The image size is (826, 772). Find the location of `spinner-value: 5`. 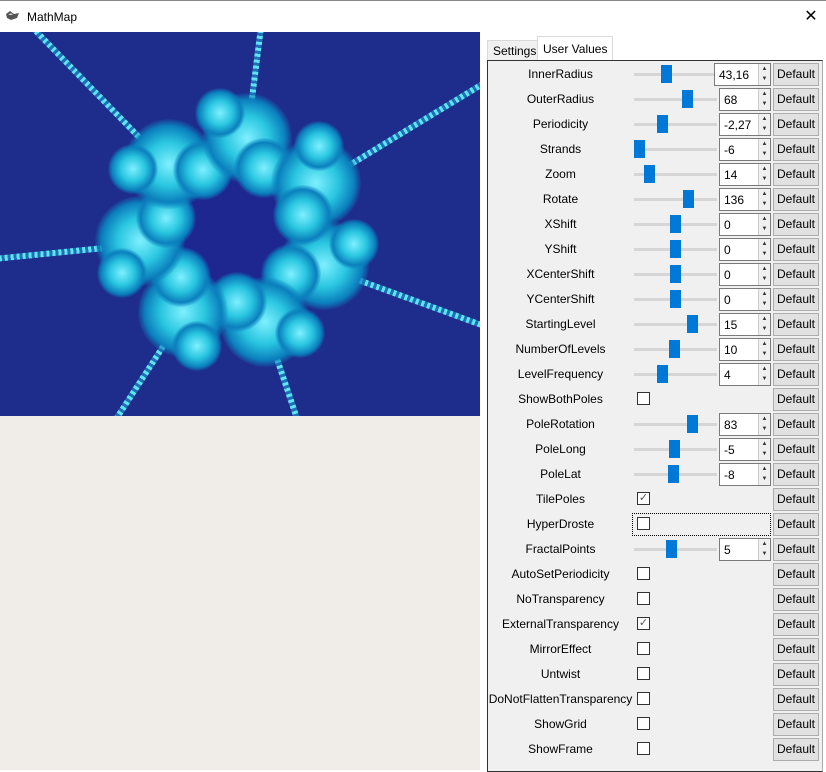

spinner-value: 5 is located at coordinates (727, 550).